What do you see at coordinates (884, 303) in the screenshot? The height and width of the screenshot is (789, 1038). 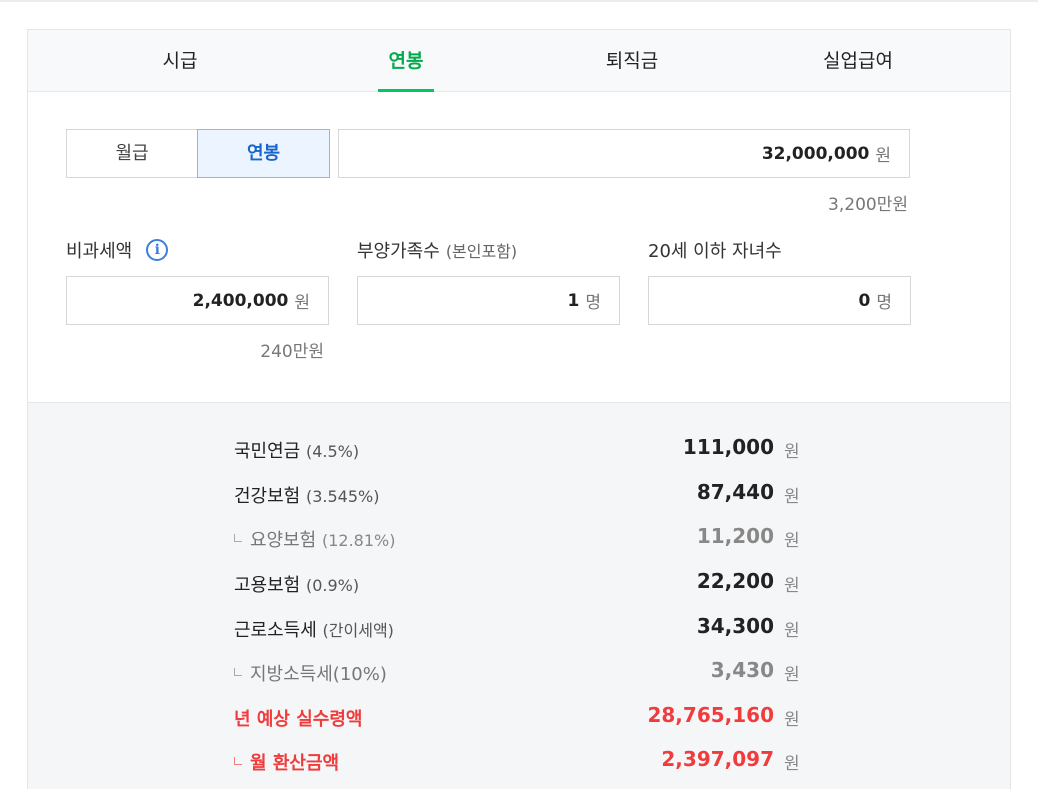 I see `children-unit: 명` at bounding box center [884, 303].